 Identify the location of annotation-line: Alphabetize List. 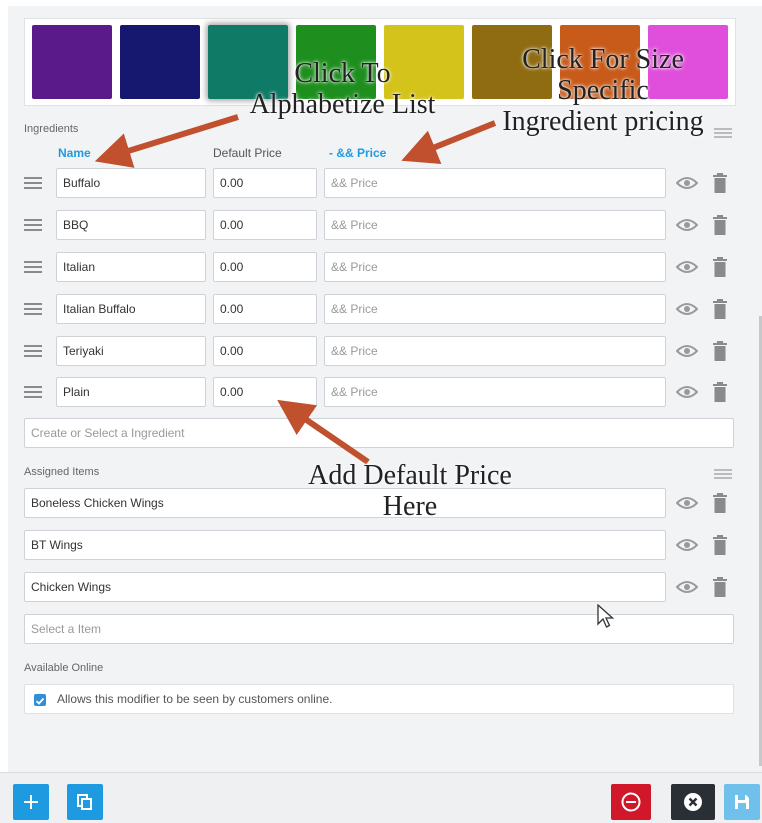
(342, 104).